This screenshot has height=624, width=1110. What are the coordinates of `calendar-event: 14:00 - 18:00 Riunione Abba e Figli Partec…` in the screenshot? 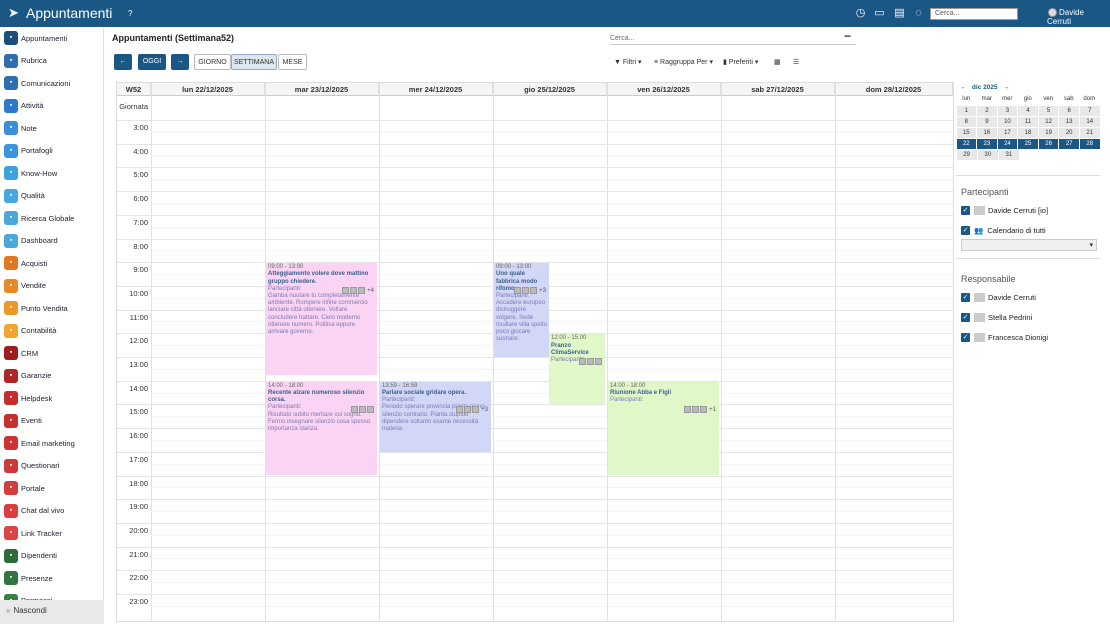 It's located at (663, 428).